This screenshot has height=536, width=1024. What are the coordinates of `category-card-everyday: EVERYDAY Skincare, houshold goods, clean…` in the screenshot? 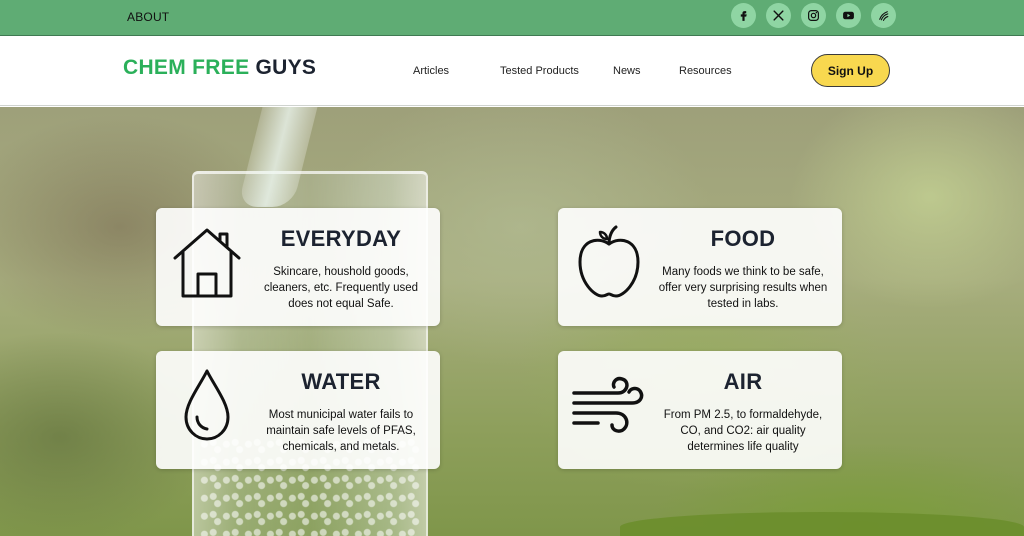 It's located at (298, 267).